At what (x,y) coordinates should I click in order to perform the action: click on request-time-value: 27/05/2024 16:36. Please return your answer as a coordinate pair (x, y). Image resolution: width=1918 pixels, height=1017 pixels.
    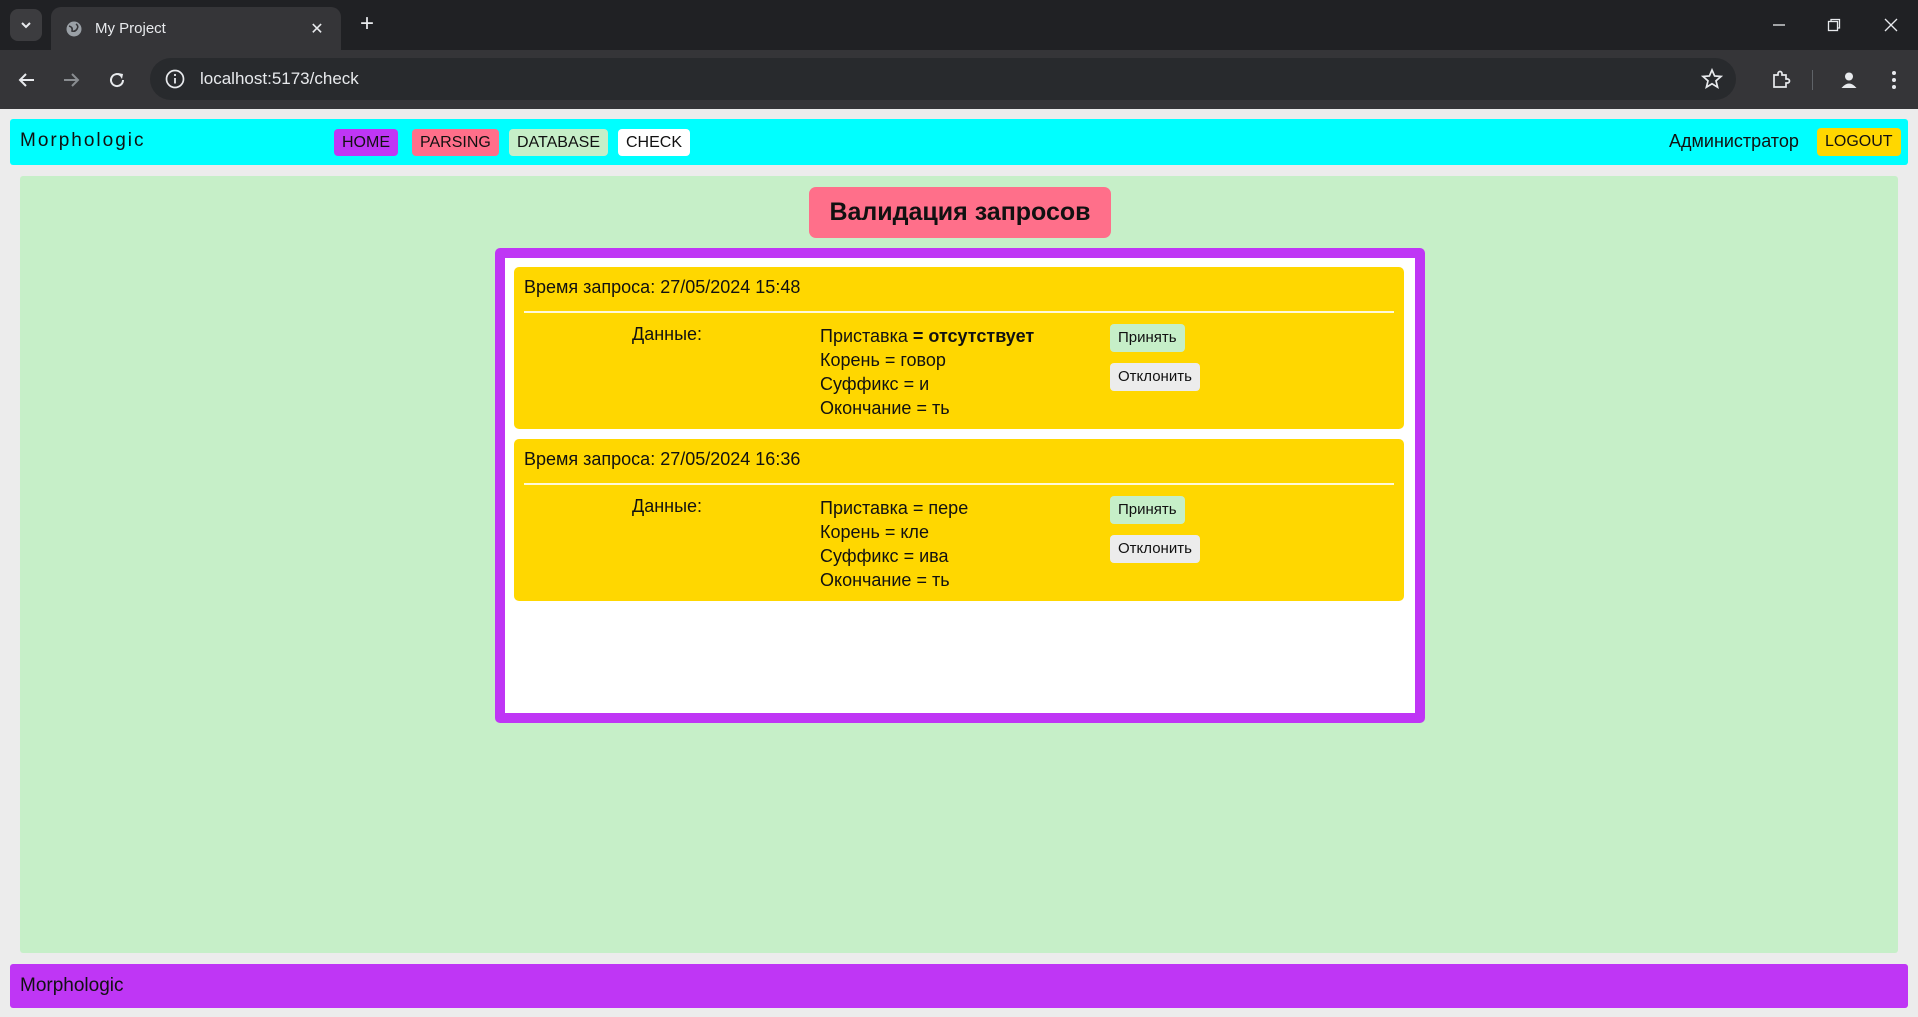
    Looking at the image, I should click on (730, 459).